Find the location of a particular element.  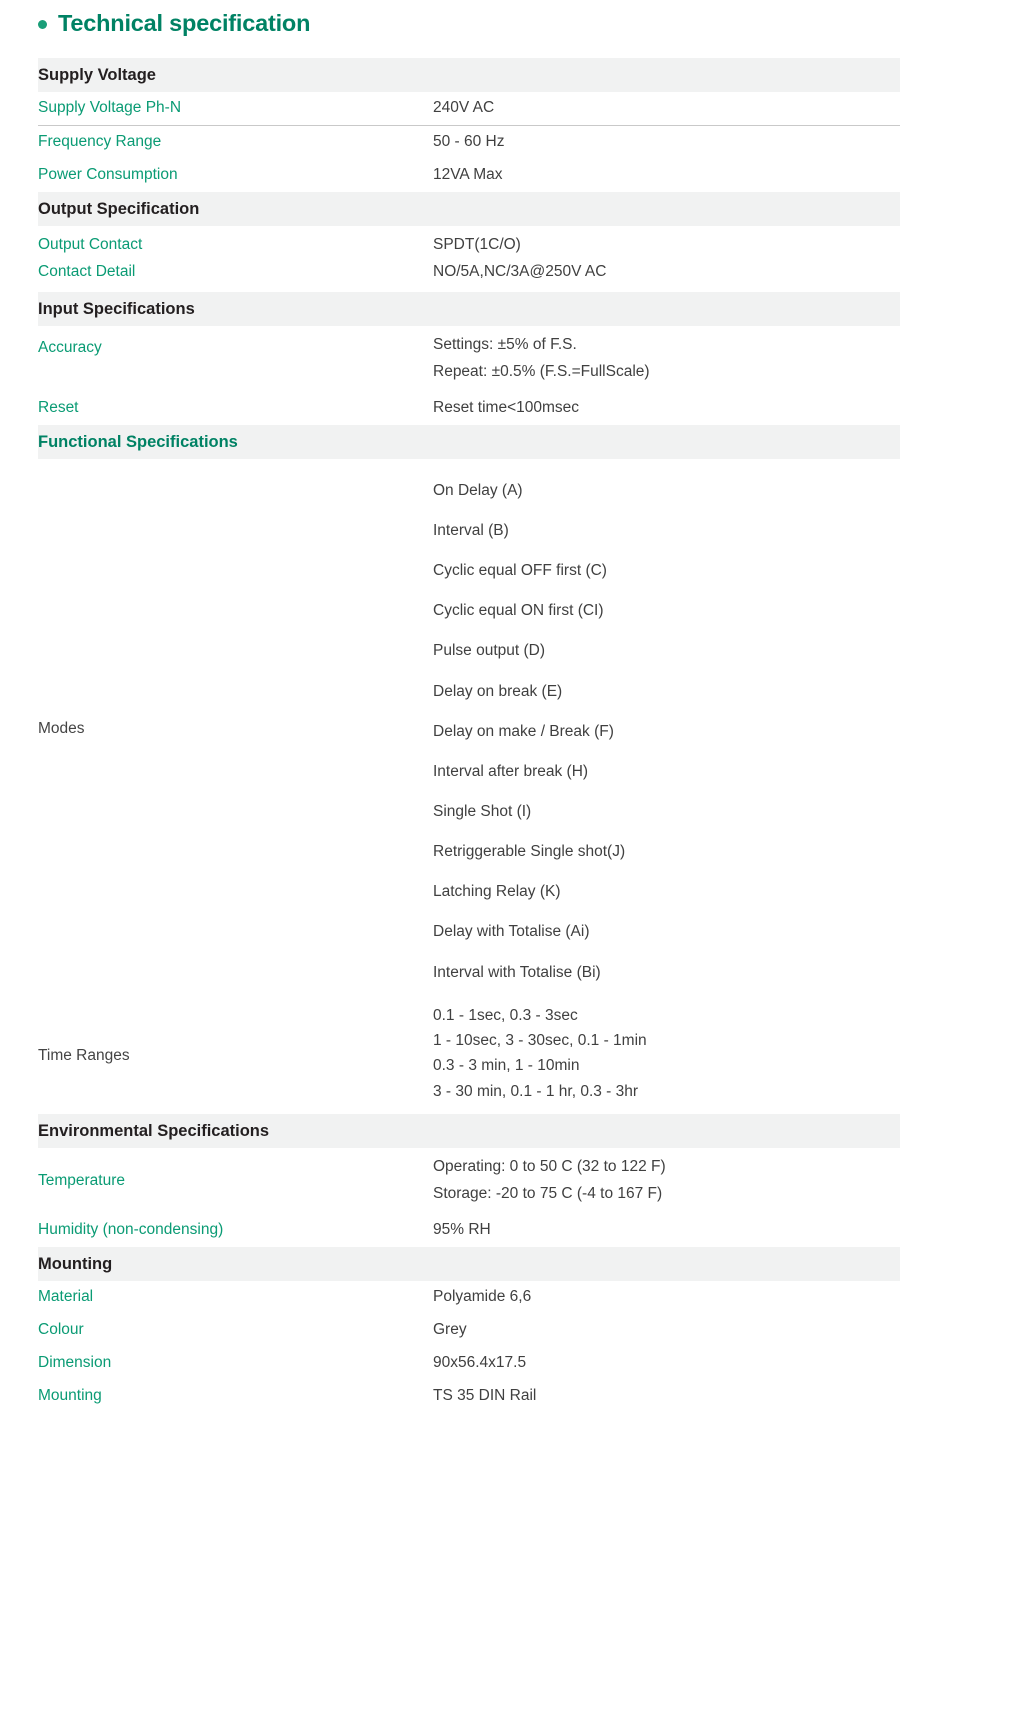

section-header-output-specification: Output Specification is located at coordinates (469, 209).